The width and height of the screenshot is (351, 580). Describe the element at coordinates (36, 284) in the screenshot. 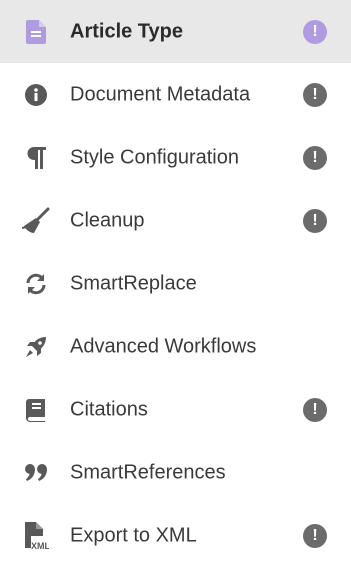

I see `sync-icon` at that location.